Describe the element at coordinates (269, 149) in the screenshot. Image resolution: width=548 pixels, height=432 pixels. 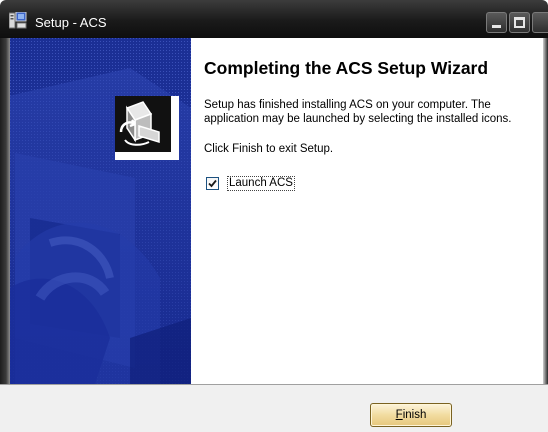
I see `finish-instruction: Click Finish to exit Setup.` at that location.